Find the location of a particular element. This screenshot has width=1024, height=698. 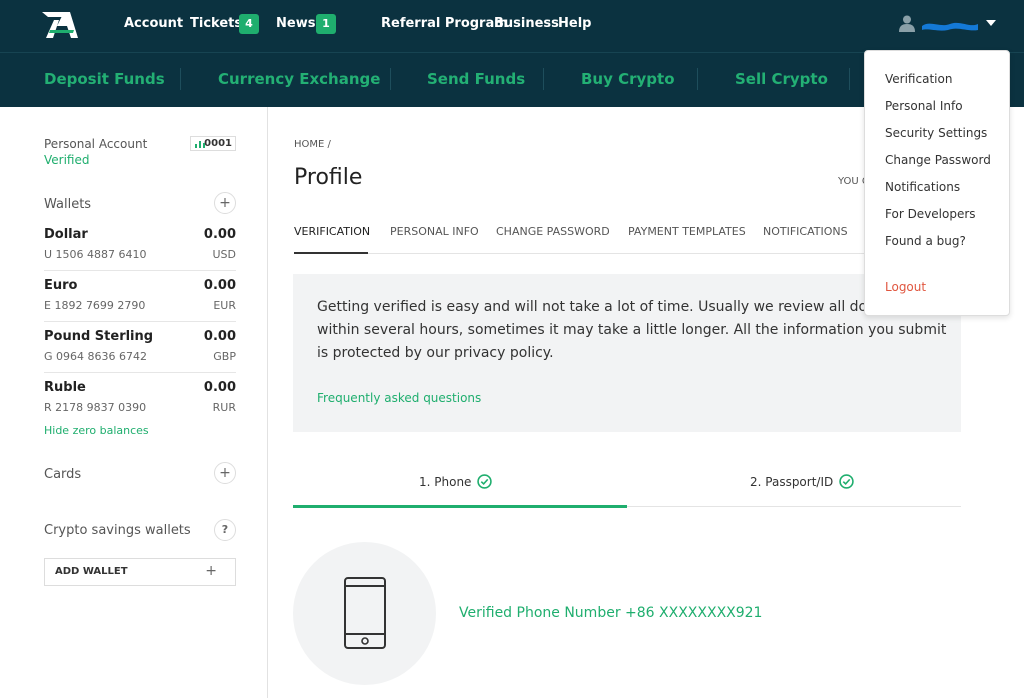

step-passport-id: 2. Passport/ID is located at coordinates (802, 482).